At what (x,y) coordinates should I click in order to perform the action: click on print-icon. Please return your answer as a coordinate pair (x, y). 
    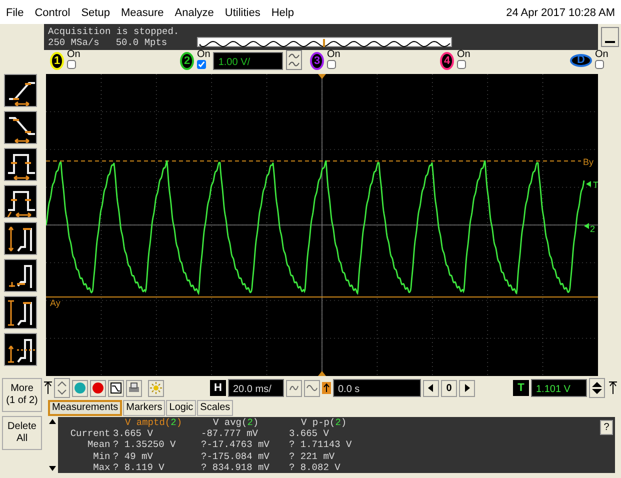
    Looking at the image, I should click on (134, 388).